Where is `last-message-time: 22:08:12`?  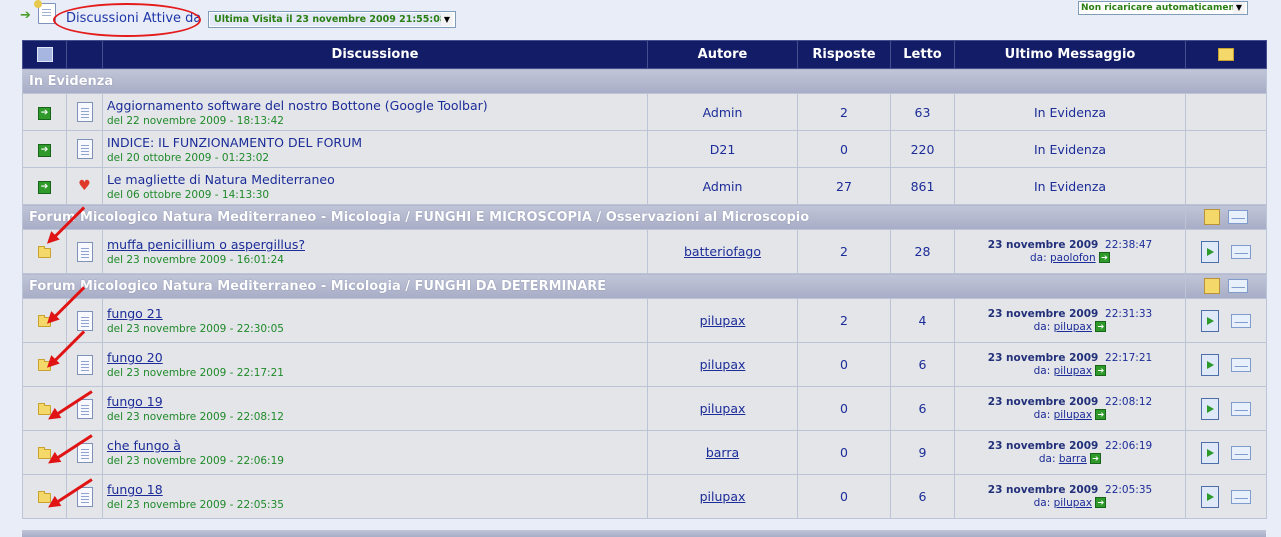 last-message-time: 22:08:12 is located at coordinates (1129, 401).